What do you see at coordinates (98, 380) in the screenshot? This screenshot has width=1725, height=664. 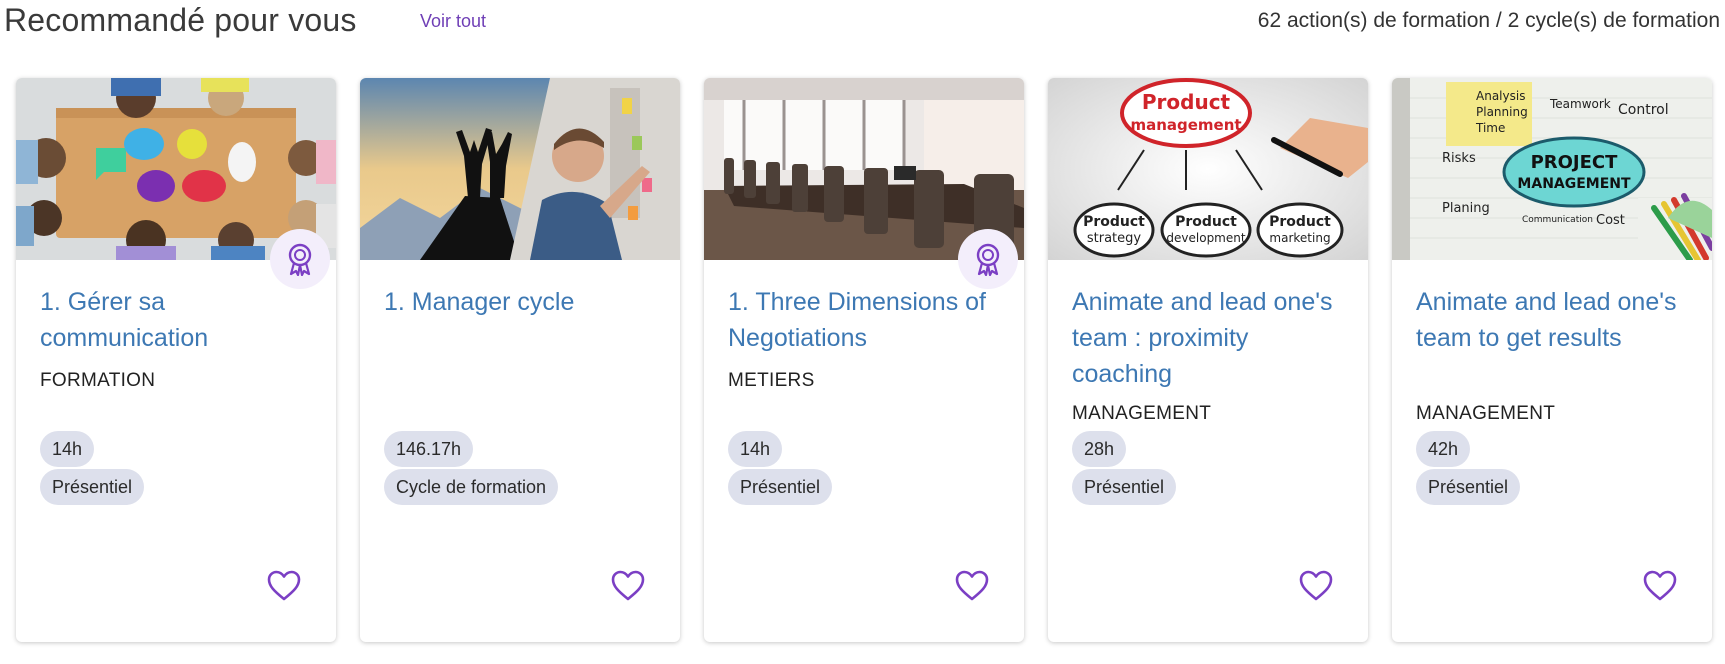 I see `course-category: FORMATION` at bounding box center [98, 380].